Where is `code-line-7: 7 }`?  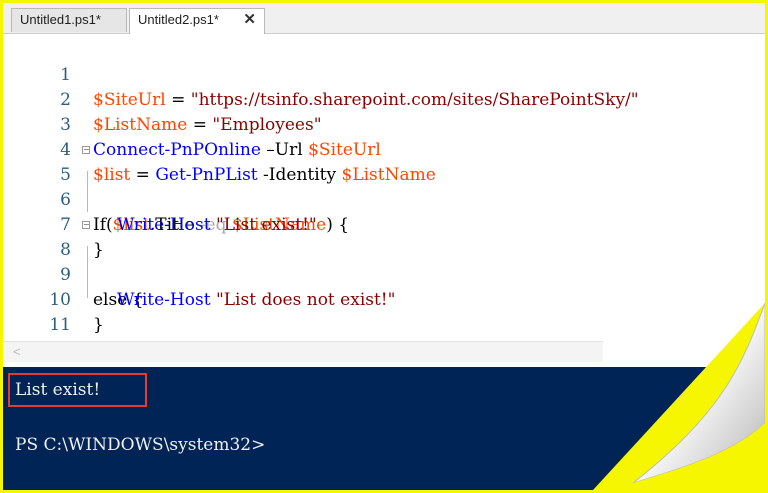 code-line-7: 7 } is located at coordinates (384, 224).